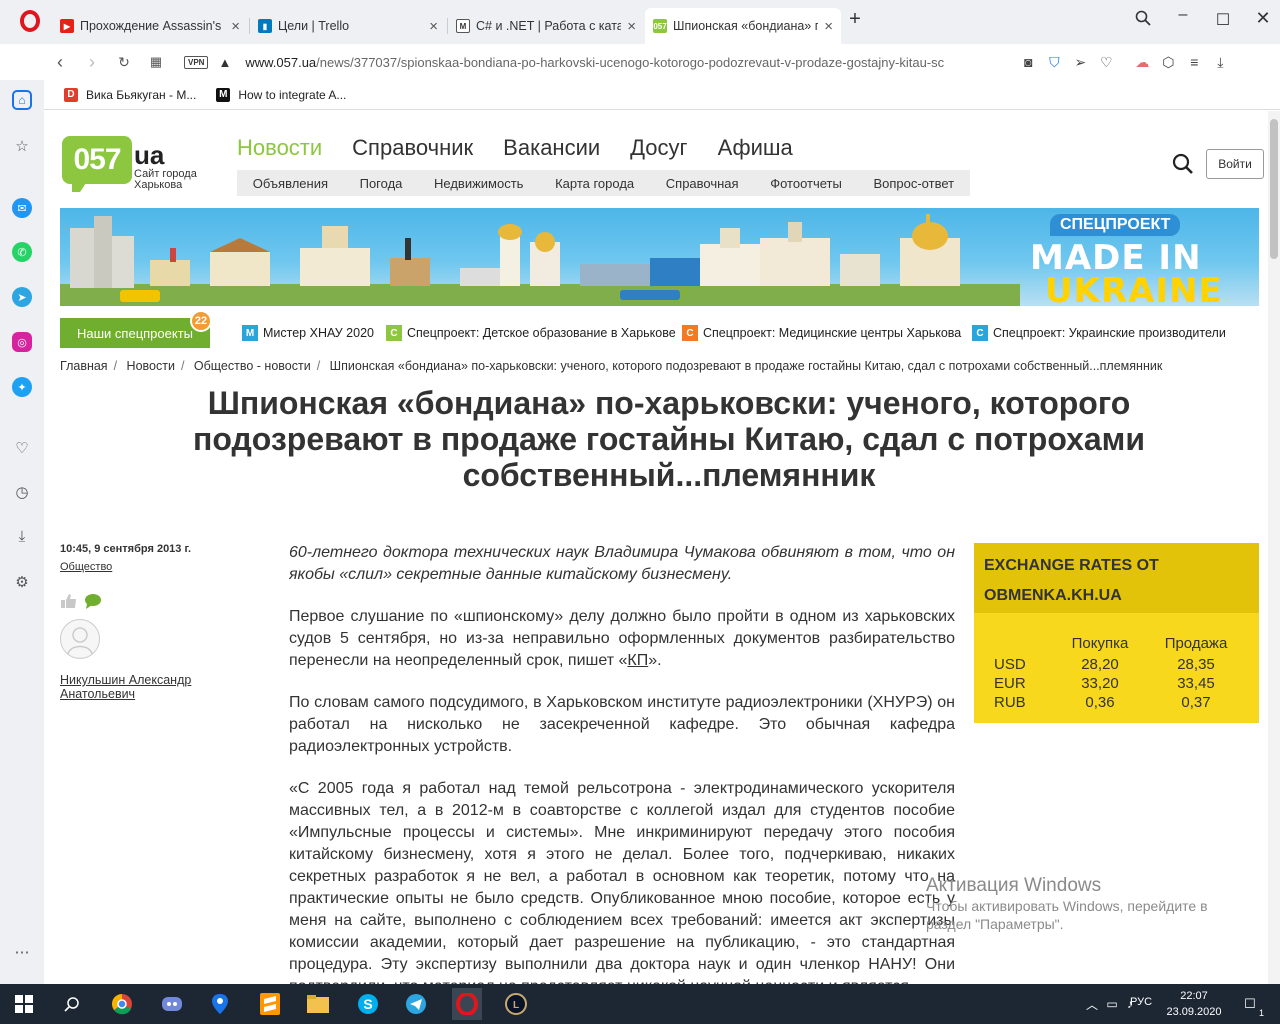 This screenshot has height=1024, width=1280. I want to click on not-secure-icon: ▲, so click(224, 62).